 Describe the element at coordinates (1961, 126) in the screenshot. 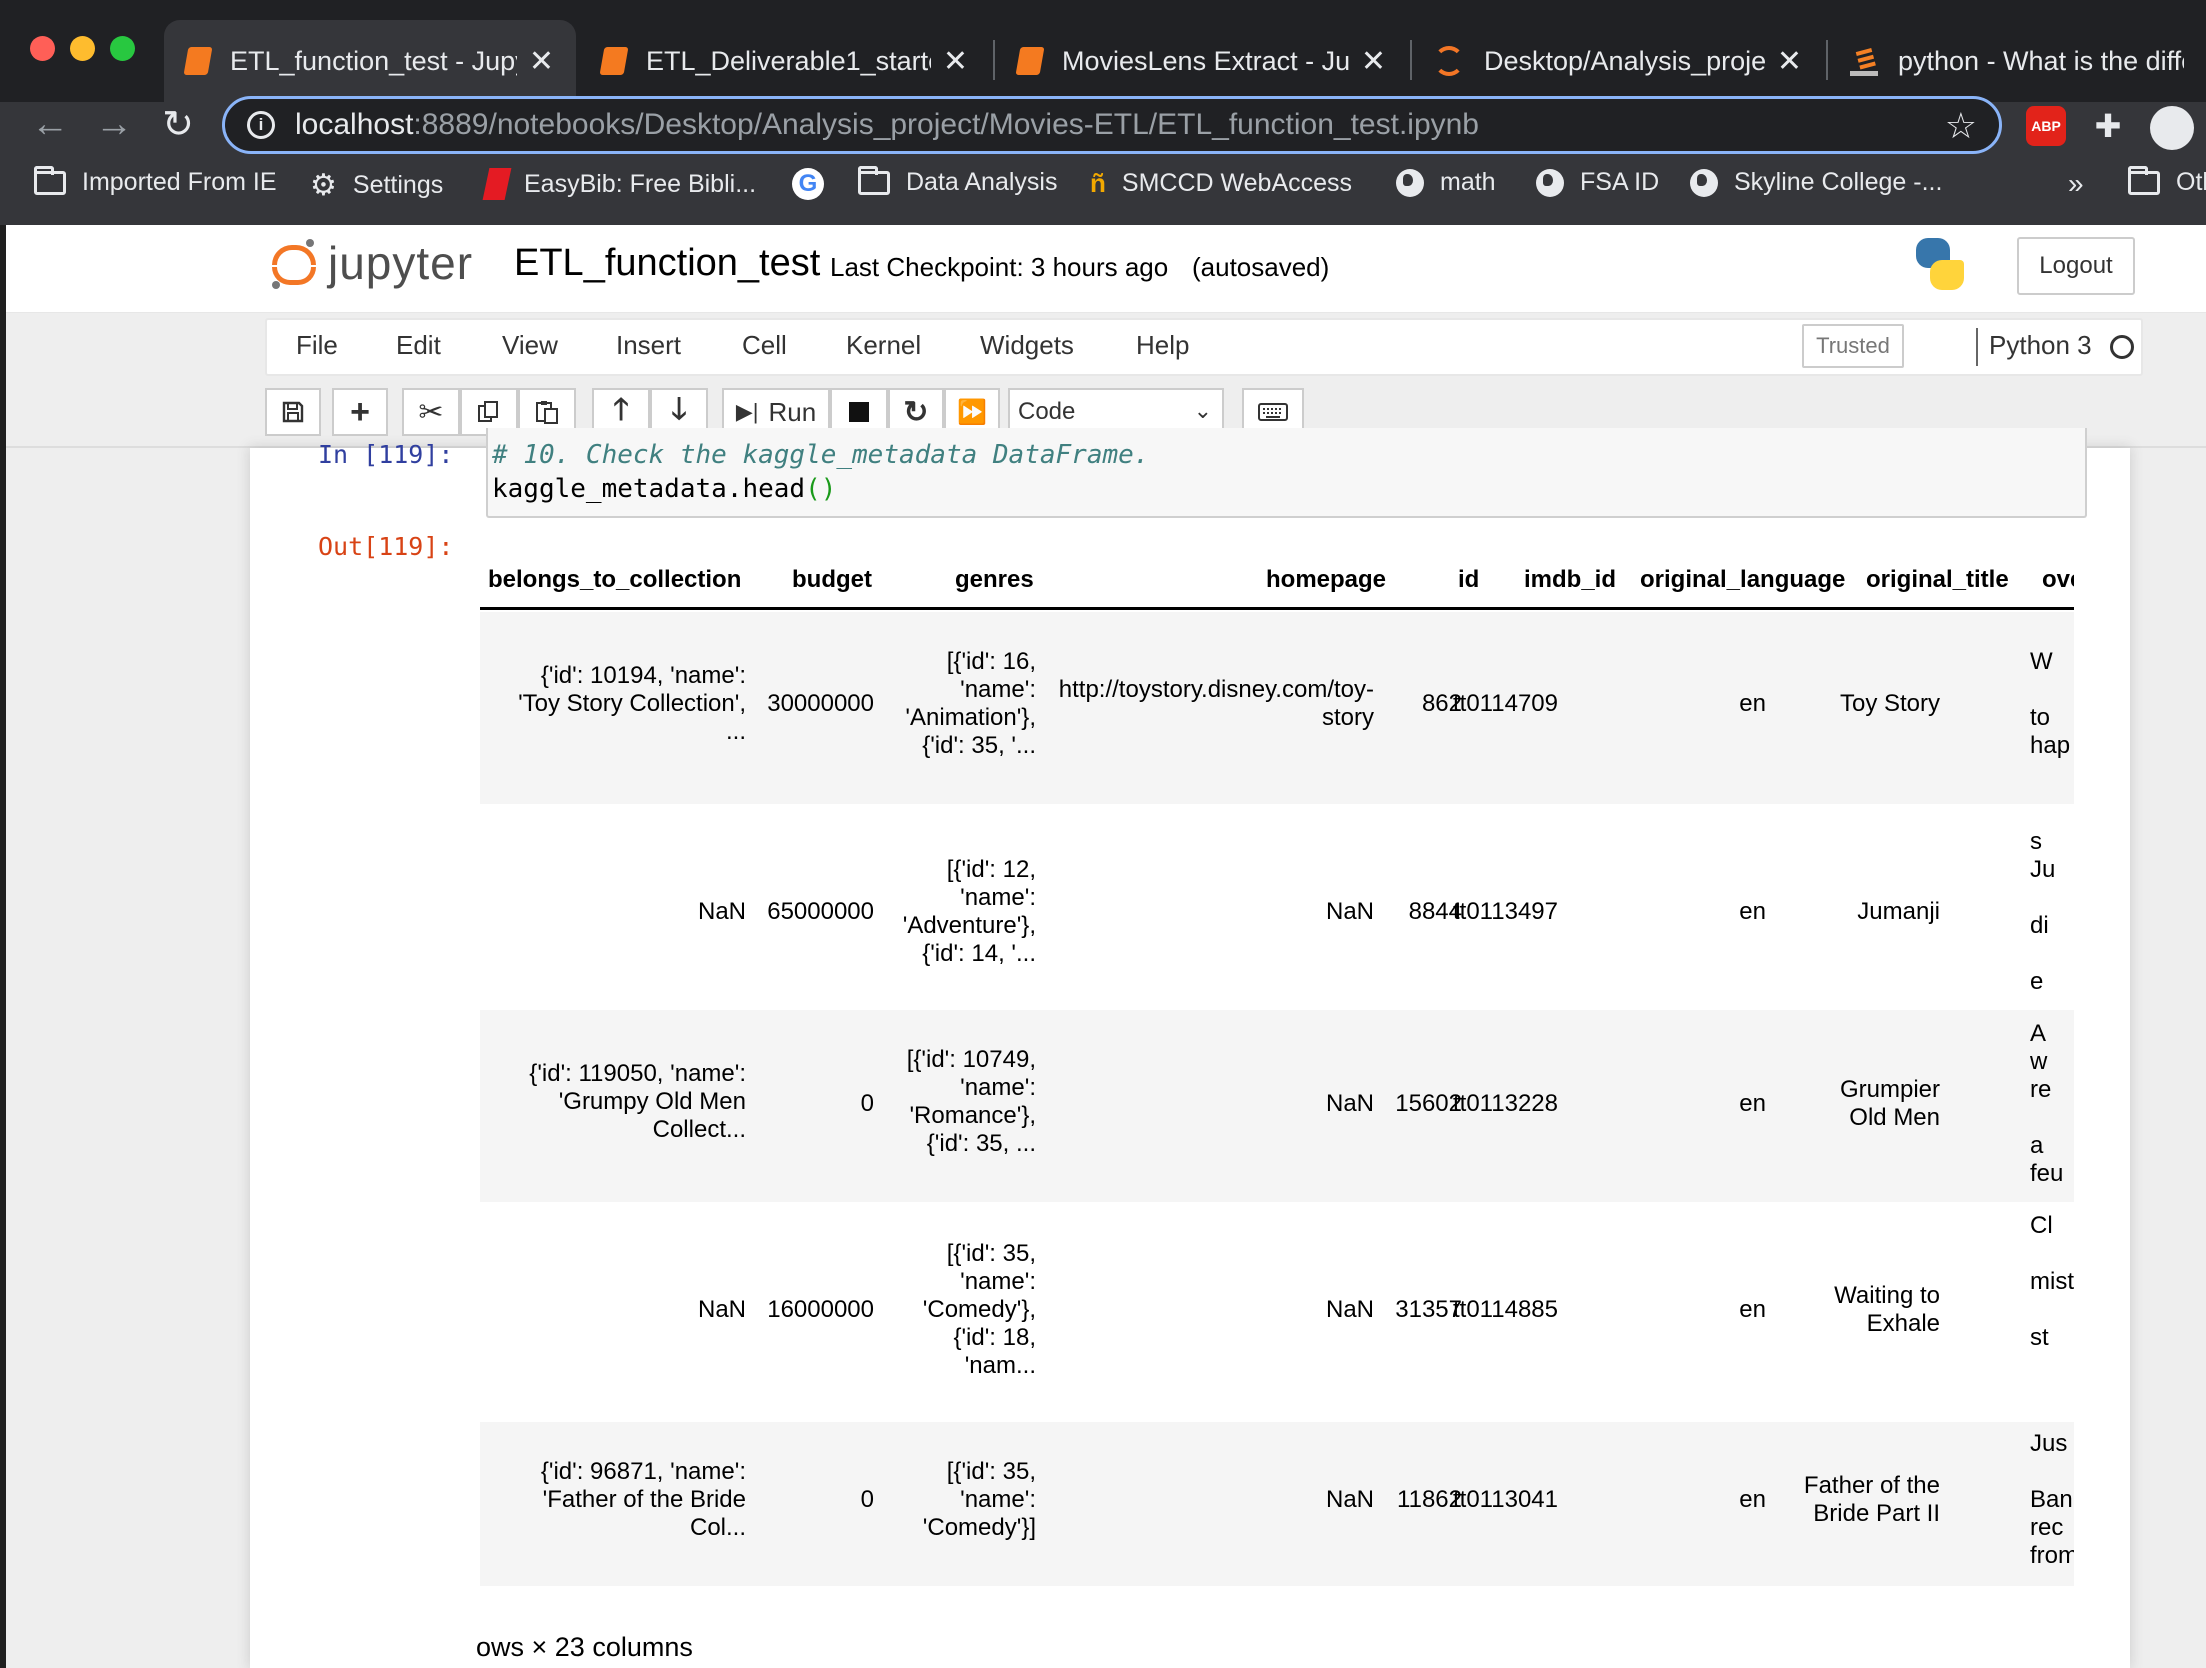

I see `bookmark-star-icon: ☆` at that location.